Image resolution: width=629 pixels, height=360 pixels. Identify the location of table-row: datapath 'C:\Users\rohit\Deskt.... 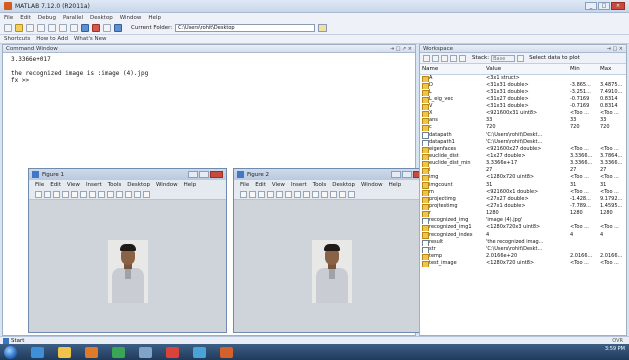
(523, 135).